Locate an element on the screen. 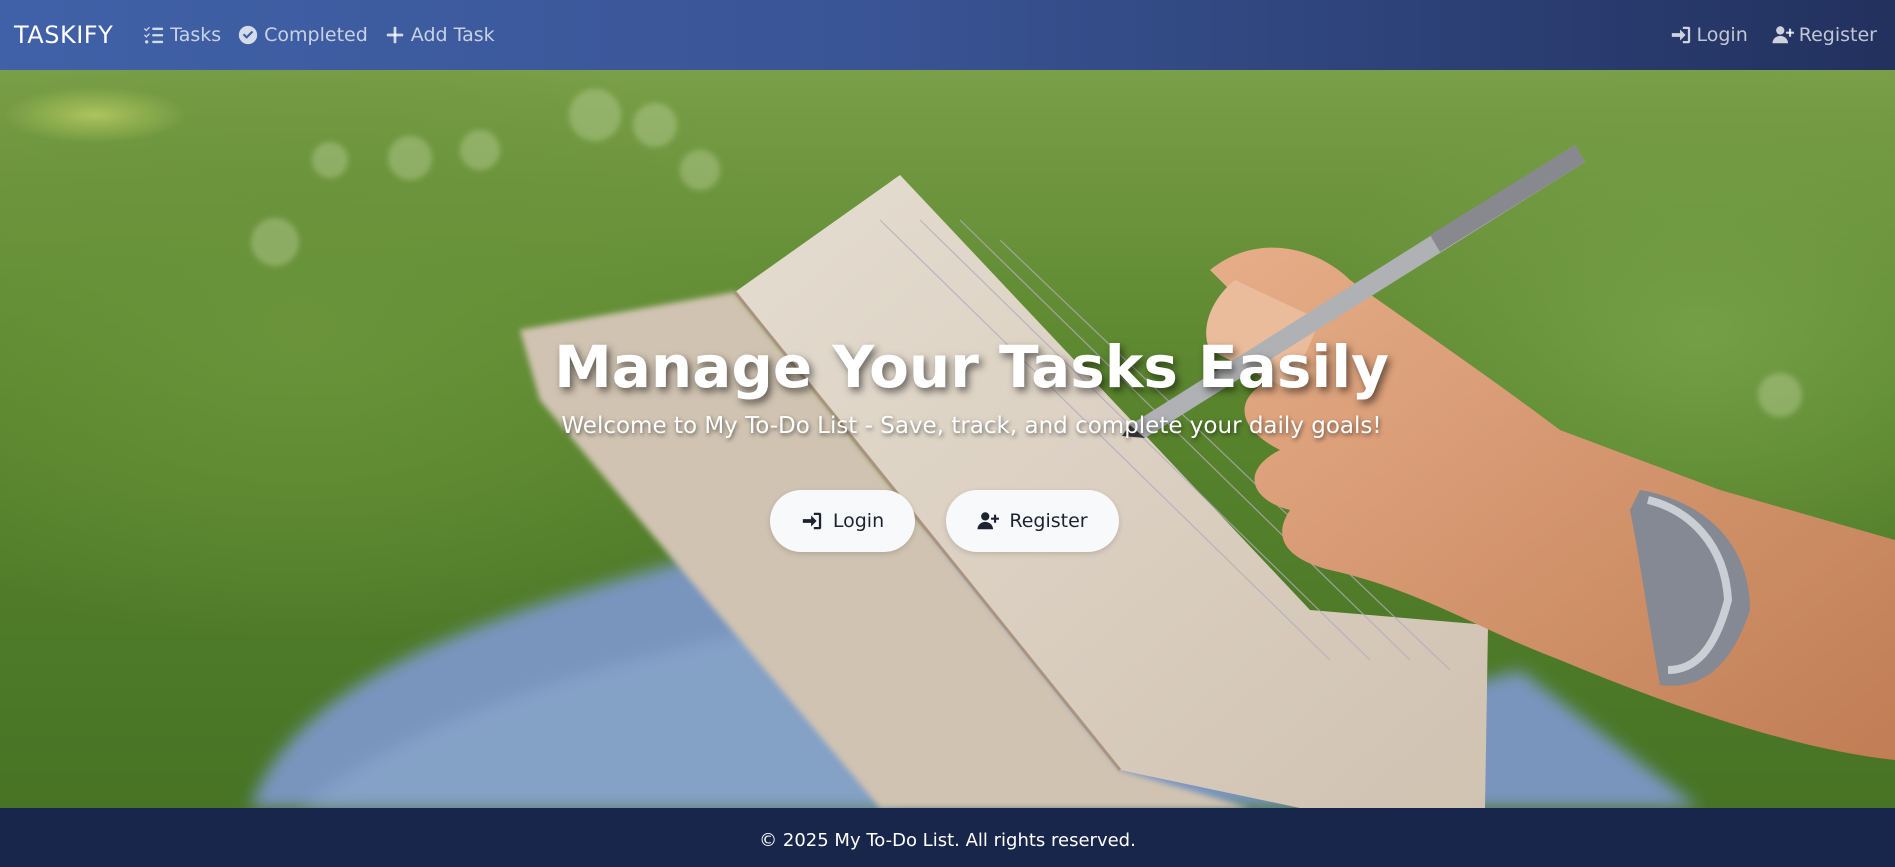 Image resolution: width=1895 pixels, height=867 pixels. nav-link-add-task: Add Task is located at coordinates (439, 35).